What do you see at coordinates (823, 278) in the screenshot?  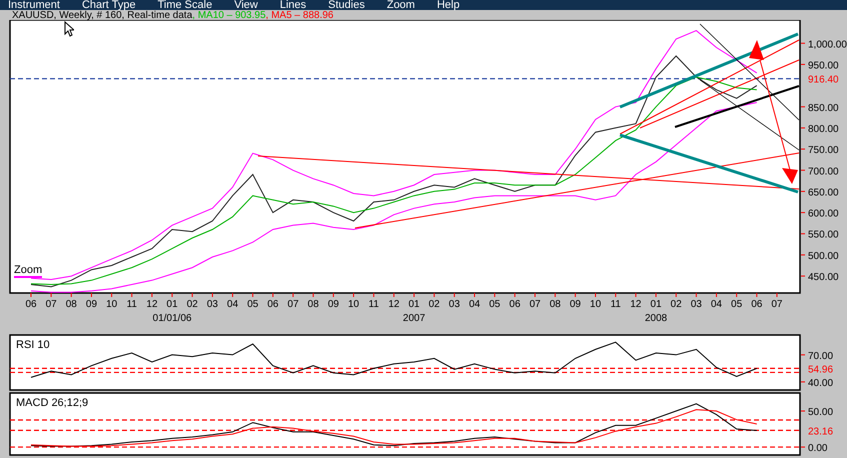 I see `axis-label: 450.00` at bounding box center [823, 278].